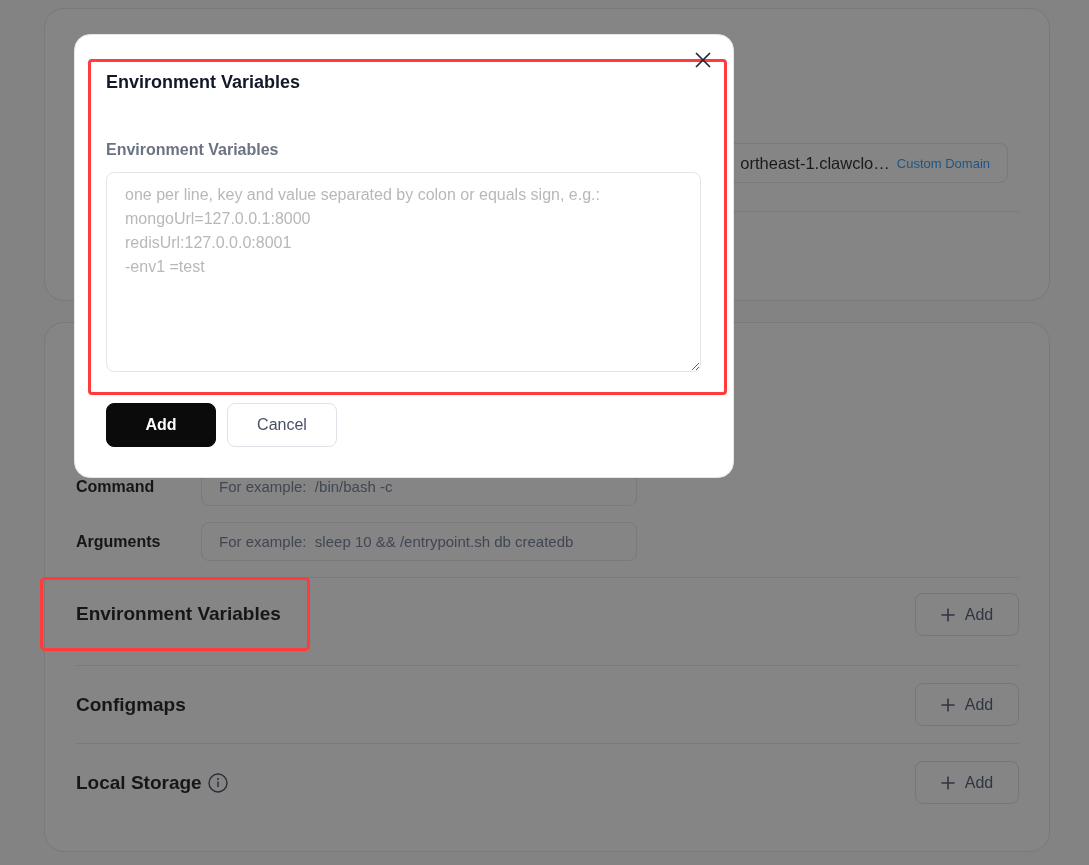  Describe the element at coordinates (131, 704) in the screenshot. I see `section-title: Configmaps` at that location.